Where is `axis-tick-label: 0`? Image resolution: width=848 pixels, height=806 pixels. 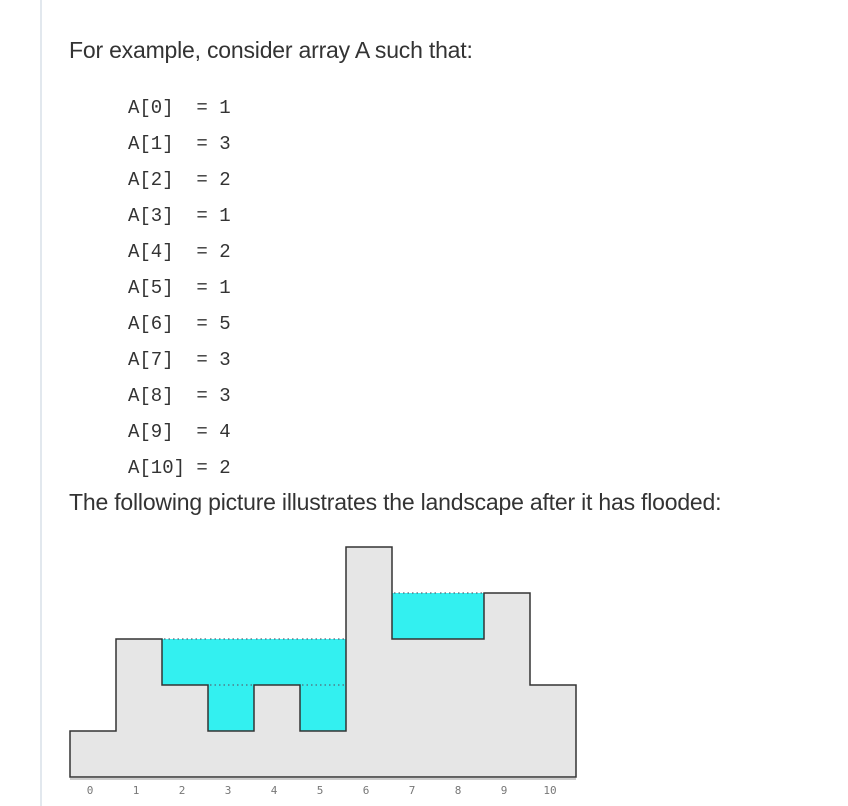 axis-tick-label: 0 is located at coordinates (90, 790).